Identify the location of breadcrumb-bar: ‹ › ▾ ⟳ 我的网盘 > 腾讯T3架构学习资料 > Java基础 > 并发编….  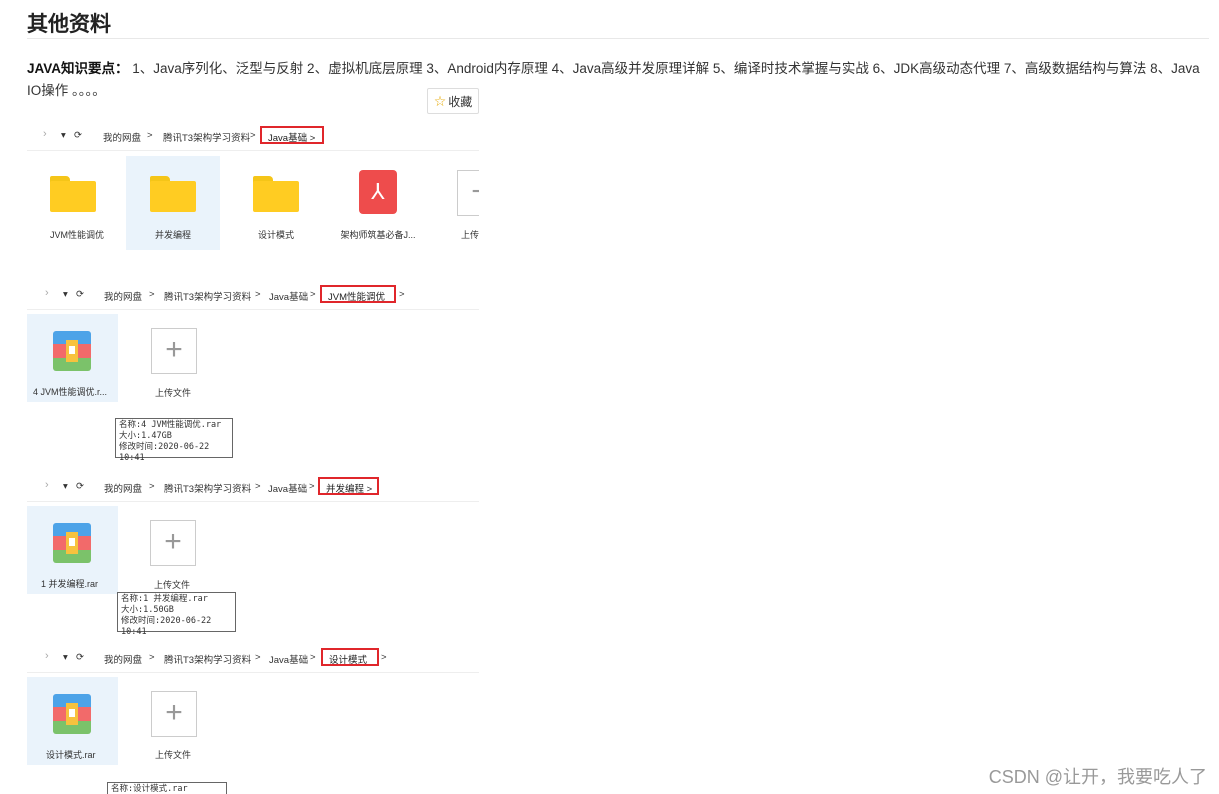
(253, 487).